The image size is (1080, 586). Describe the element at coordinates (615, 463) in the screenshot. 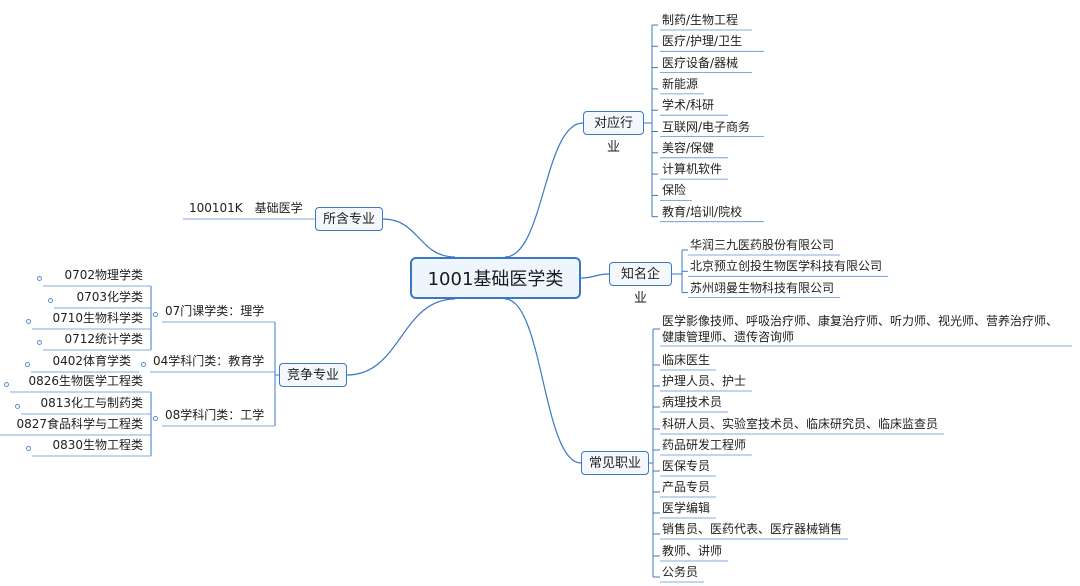

I see `branch-careers: 常见职业` at that location.